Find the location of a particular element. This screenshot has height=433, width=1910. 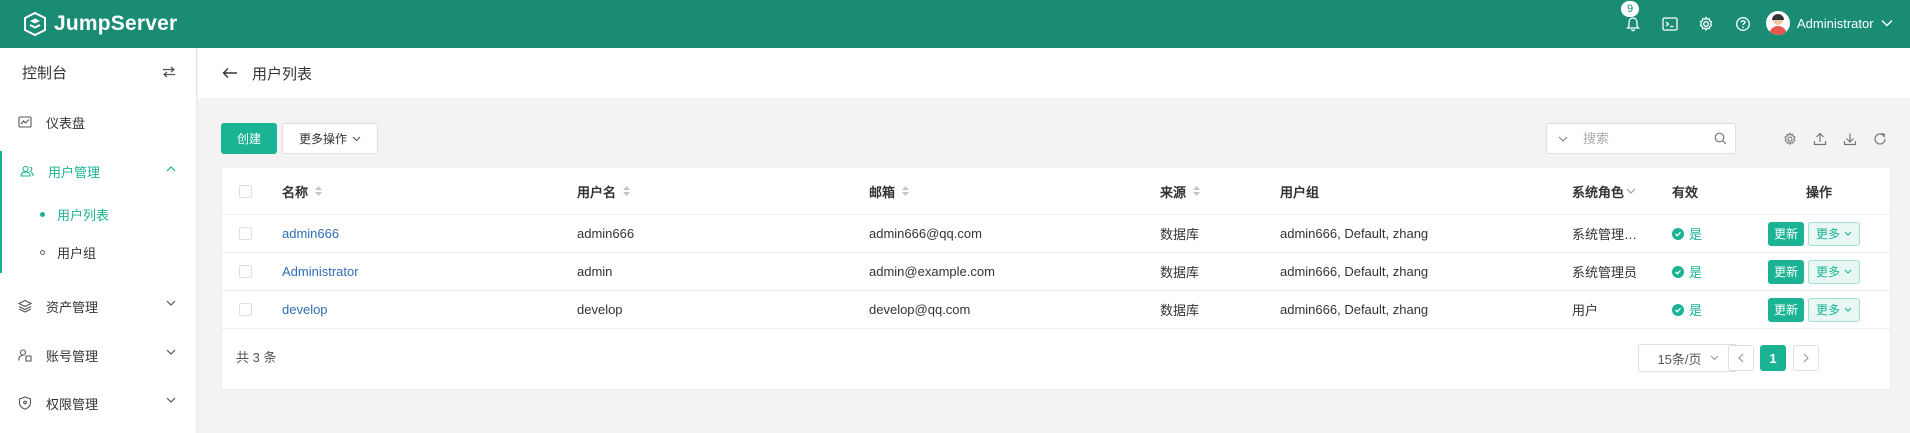

table-header-row: 名称 用户名 邮箱 来源 用户组 系统角色 有效 操作 is located at coordinates (1056, 191).